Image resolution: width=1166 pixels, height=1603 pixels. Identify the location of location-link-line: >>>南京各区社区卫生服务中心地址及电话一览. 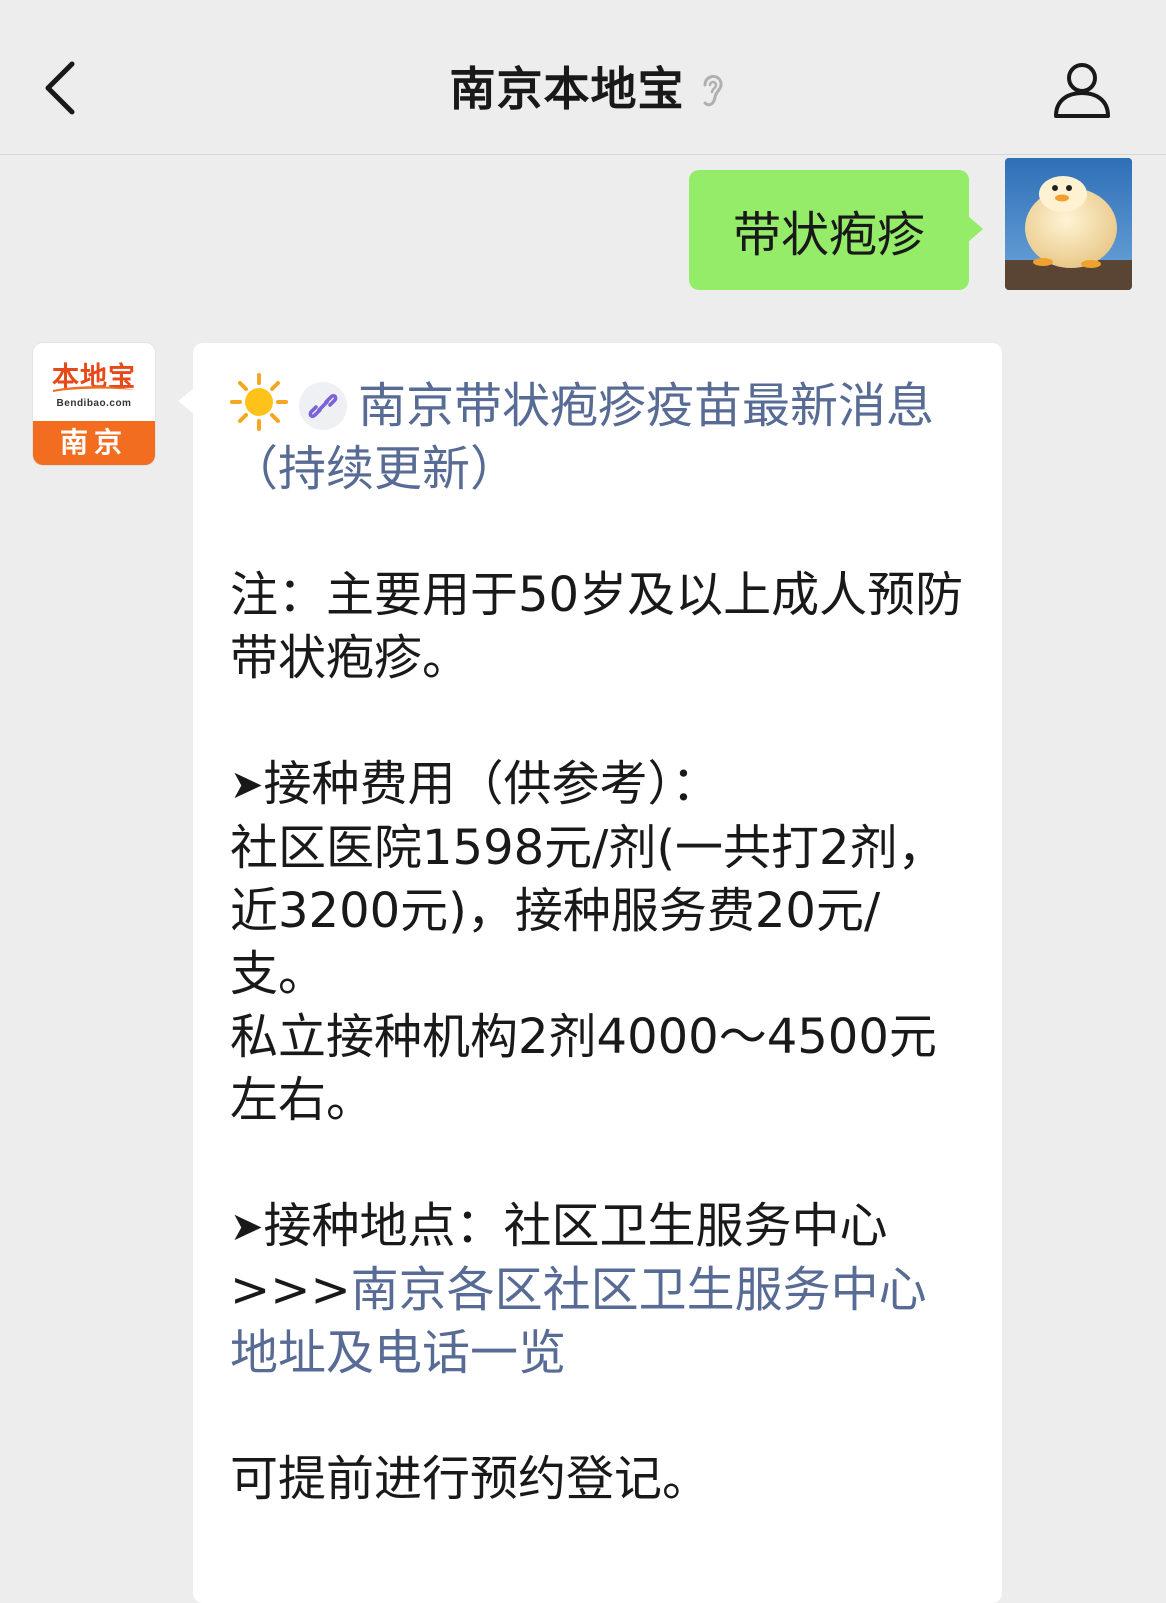
(601, 1322).